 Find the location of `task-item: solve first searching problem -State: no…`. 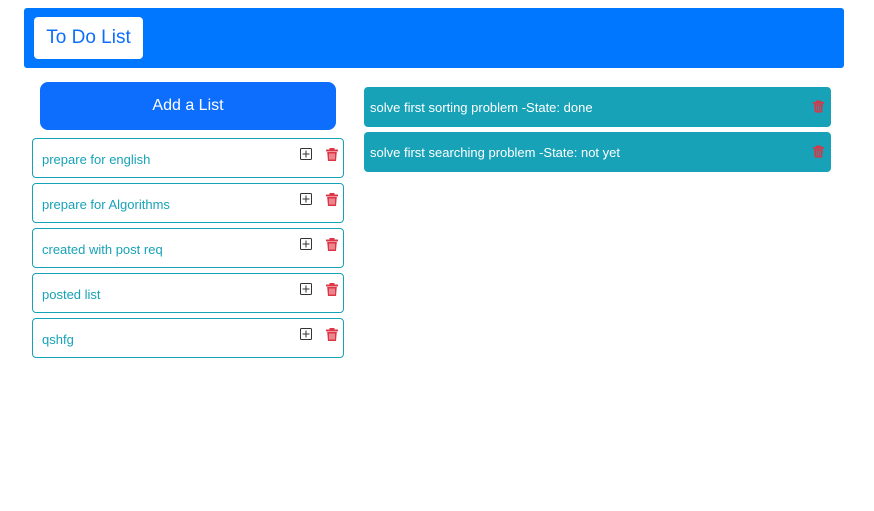

task-item: solve first searching problem -State: no… is located at coordinates (597, 152).